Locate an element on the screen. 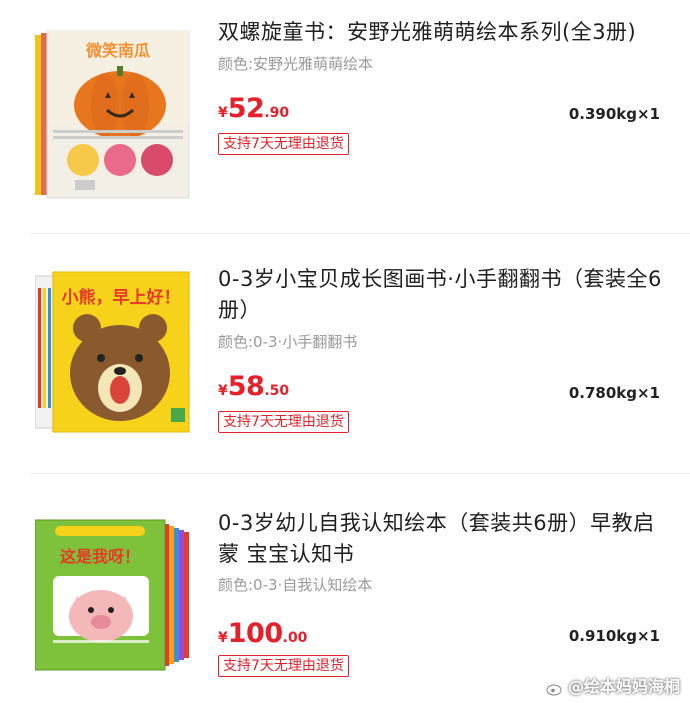  product-variant: 颜色:0-3·小手翻翻书 is located at coordinates (288, 342).